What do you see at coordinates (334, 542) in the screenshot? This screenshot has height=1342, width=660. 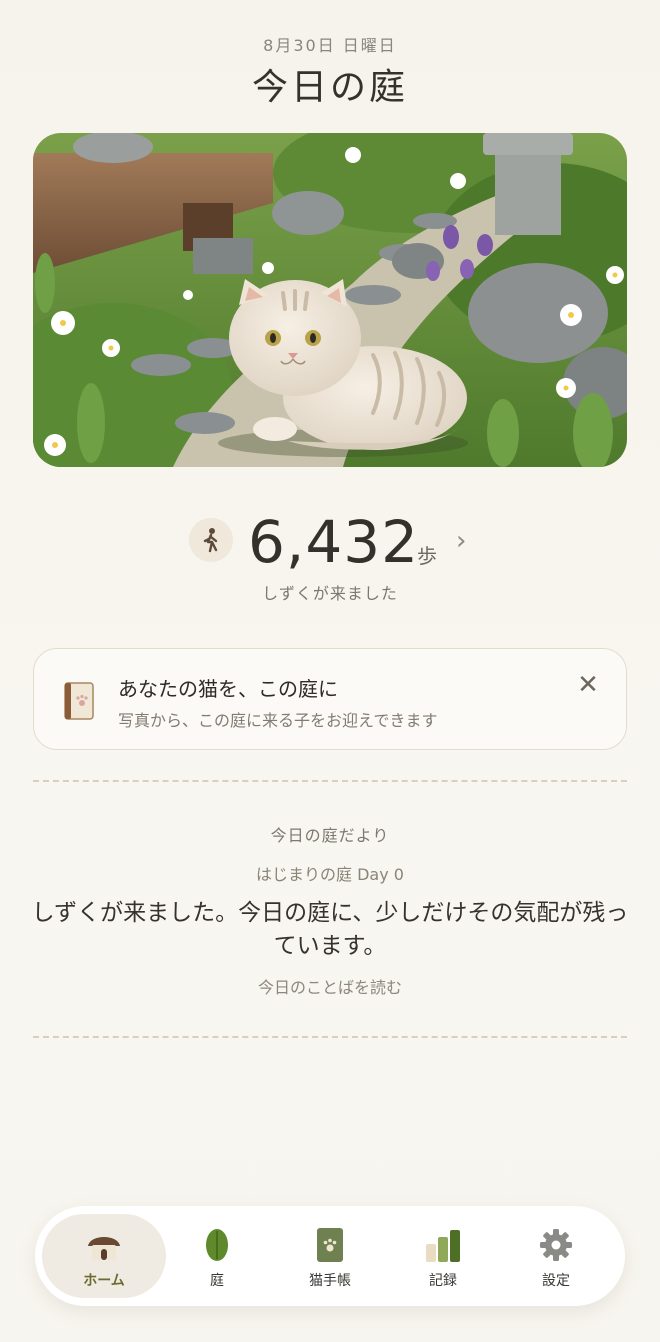 I see `step-count: 6,432` at bounding box center [334, 542].